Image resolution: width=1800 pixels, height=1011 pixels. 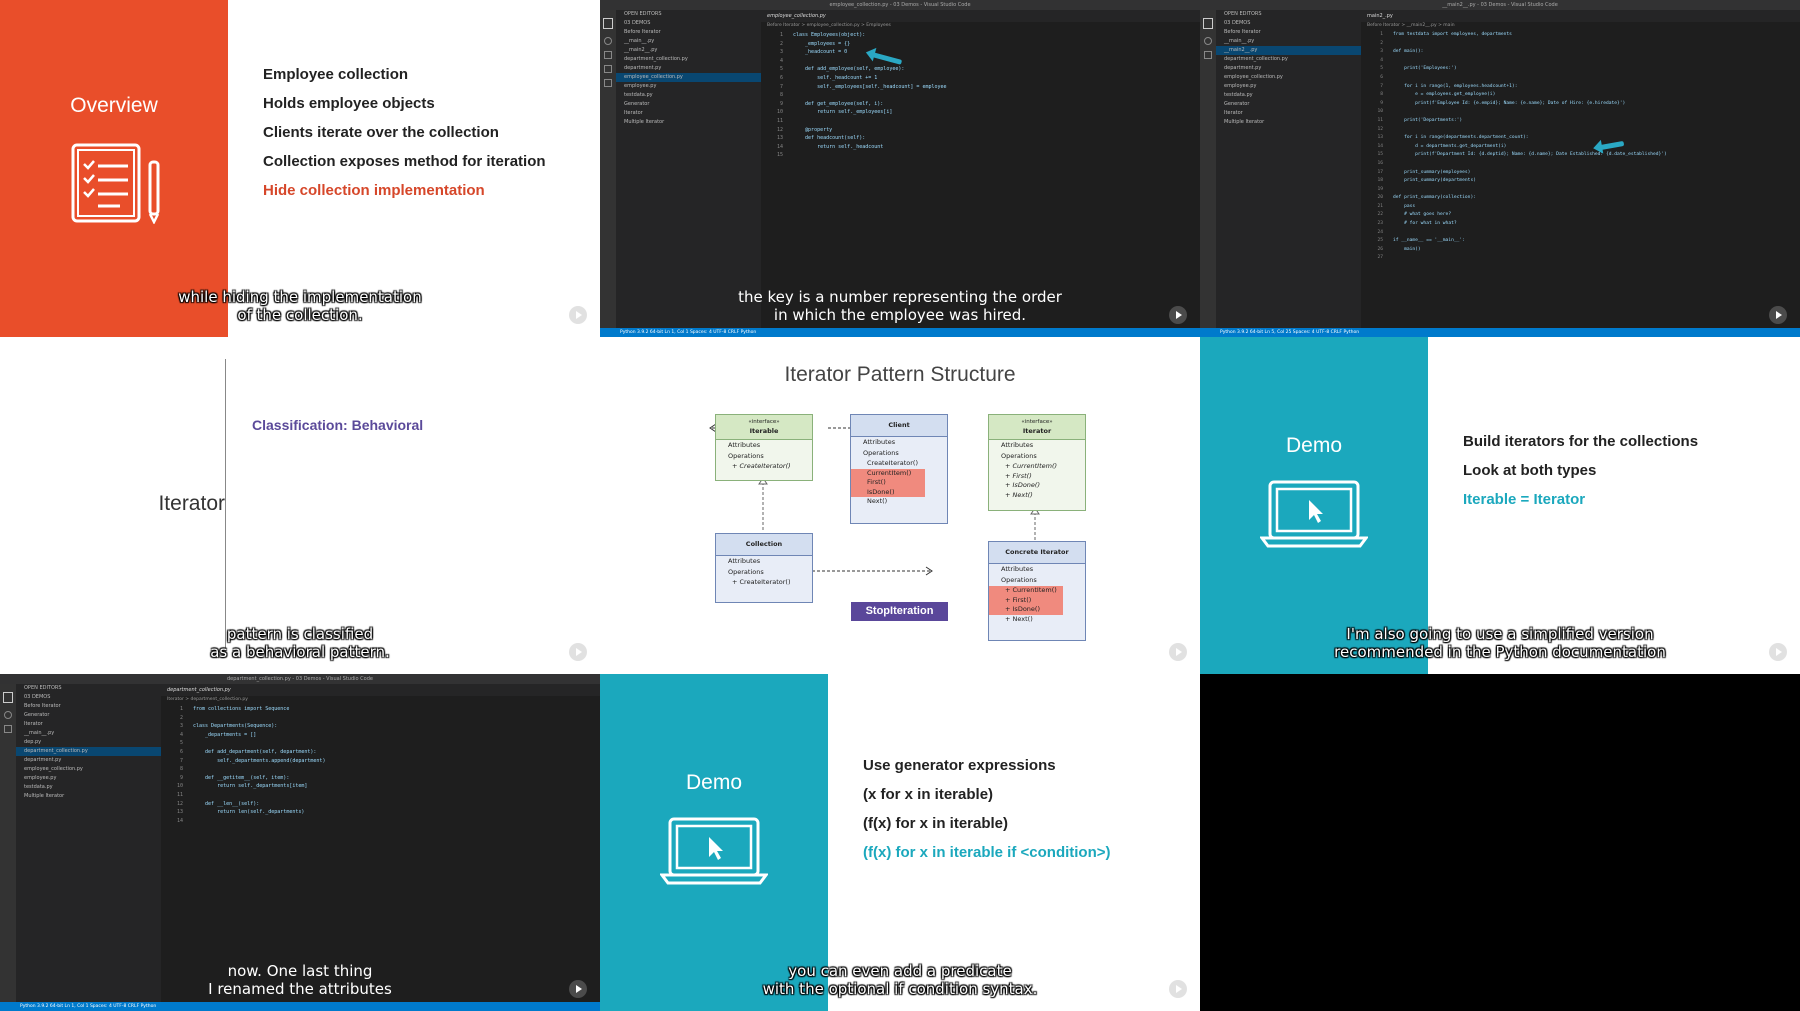 What do you see at coordinates (980, 78) in the screenshot?
I see `code-line: 6 self._headcount += 1` at bounding box center [980, 78].